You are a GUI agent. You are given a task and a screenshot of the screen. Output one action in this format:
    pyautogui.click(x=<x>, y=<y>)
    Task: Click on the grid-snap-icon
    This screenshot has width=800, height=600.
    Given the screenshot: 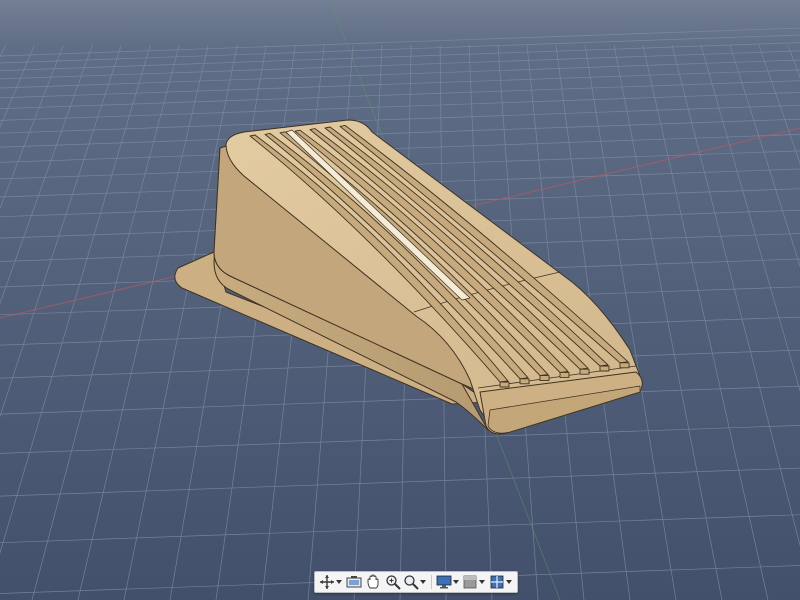 What is the action you would take?
    pyautogui.click(x=470, y=582)
    